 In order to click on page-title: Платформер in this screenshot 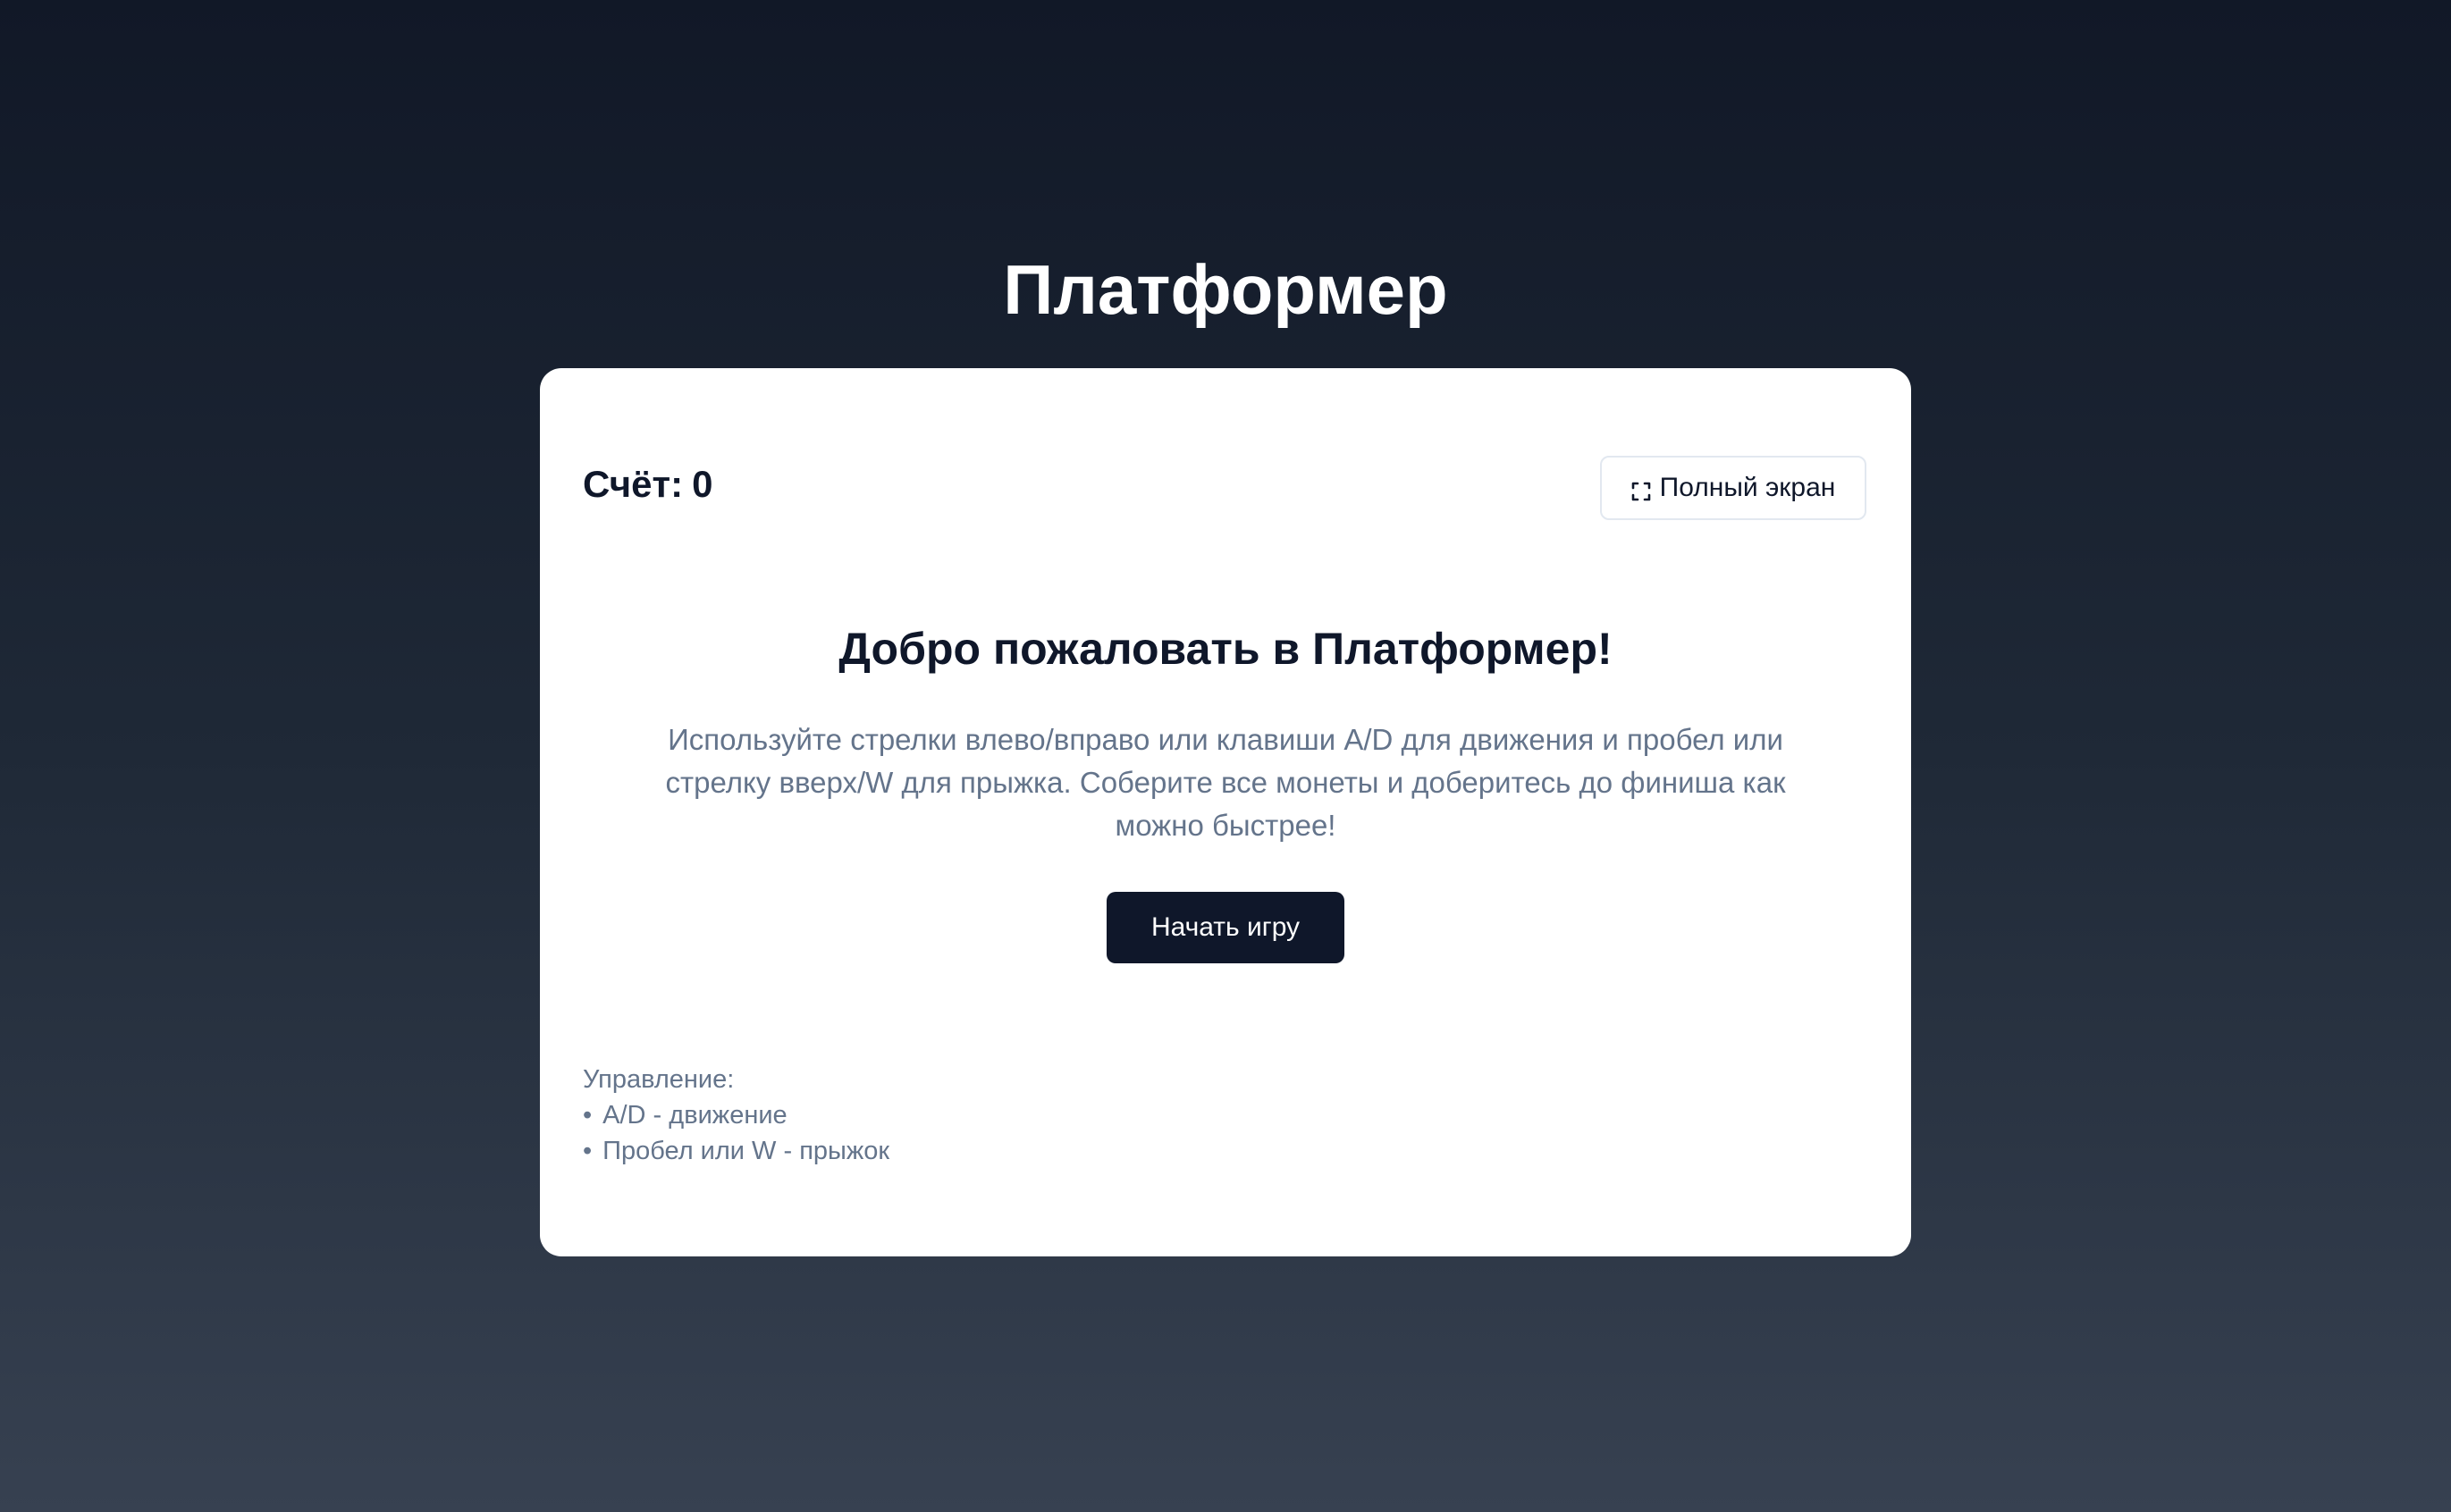, I will do `click(1226, 289)`.